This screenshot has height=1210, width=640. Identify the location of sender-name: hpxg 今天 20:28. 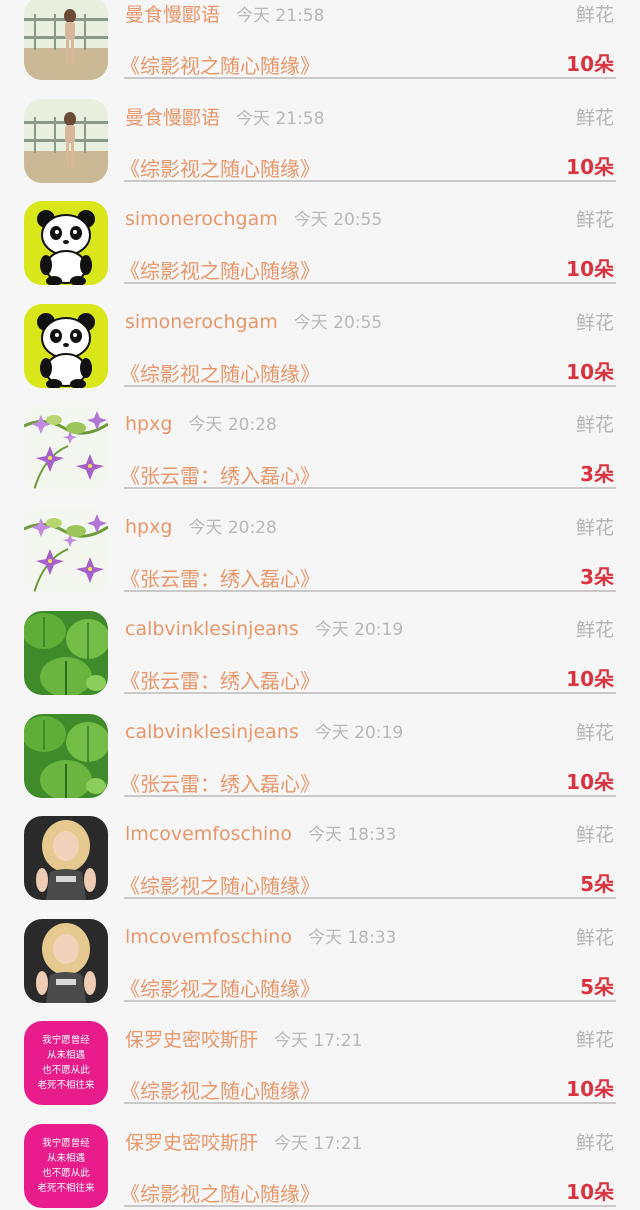
(201, 525).